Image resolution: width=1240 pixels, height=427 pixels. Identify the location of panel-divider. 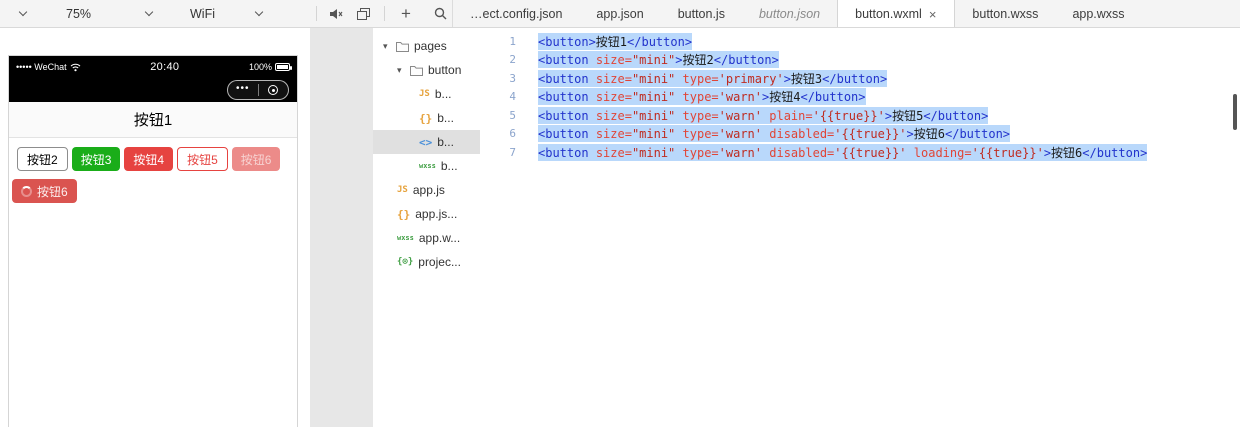
(341, 227).